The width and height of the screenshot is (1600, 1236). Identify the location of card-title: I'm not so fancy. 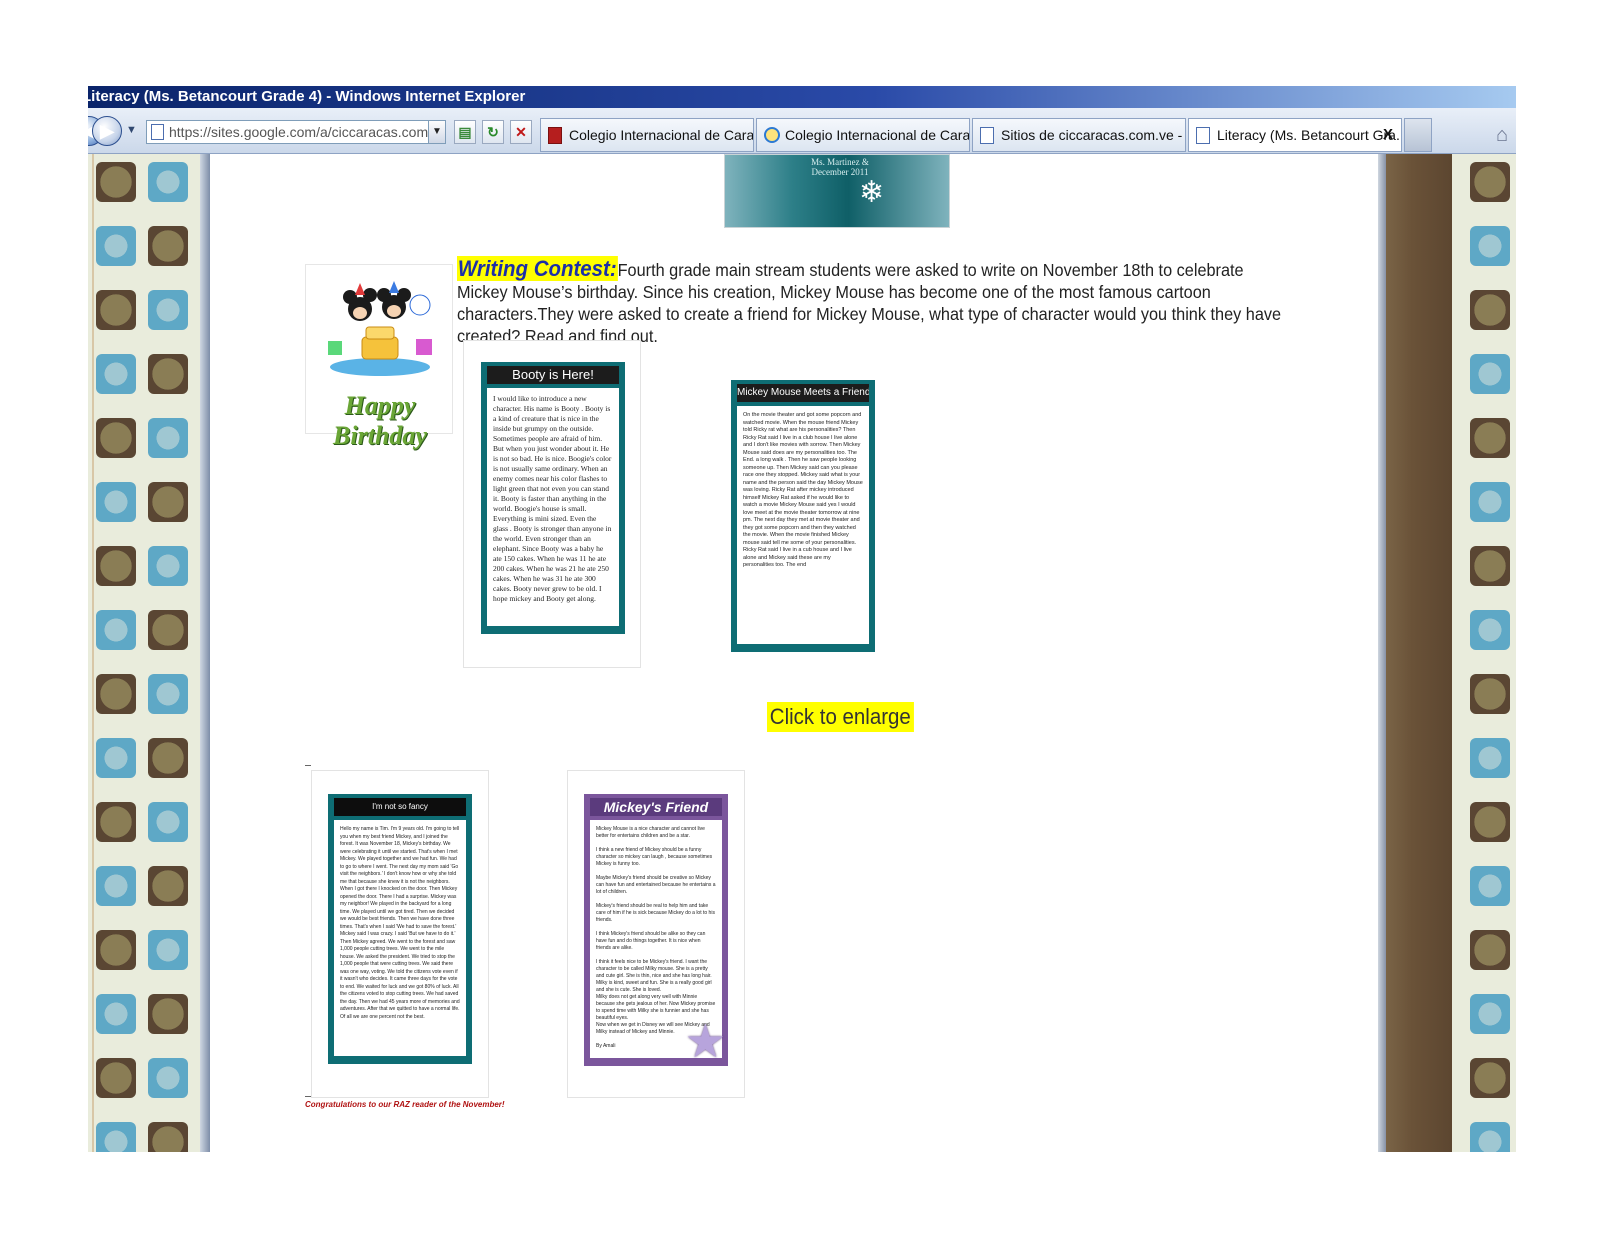
(400, 807).